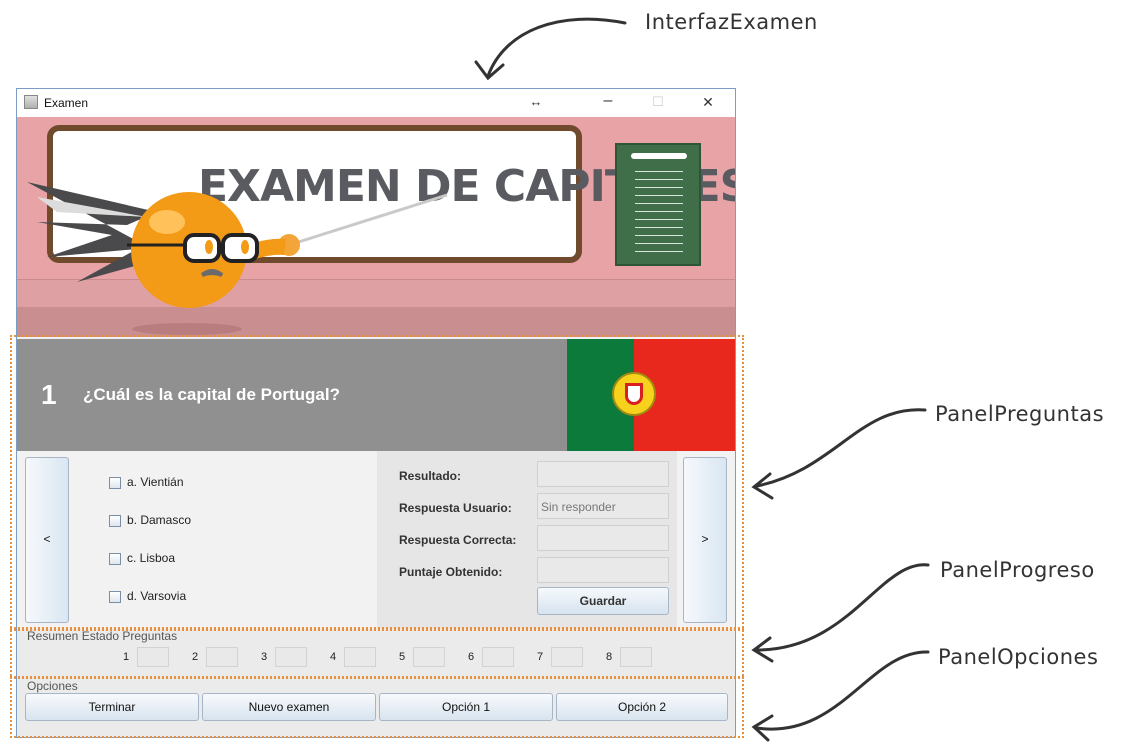 The image size is (1126, 744). Describe the element at coordinates (842, 690) in the screenshot. I see `arrow-opciones` at that location.